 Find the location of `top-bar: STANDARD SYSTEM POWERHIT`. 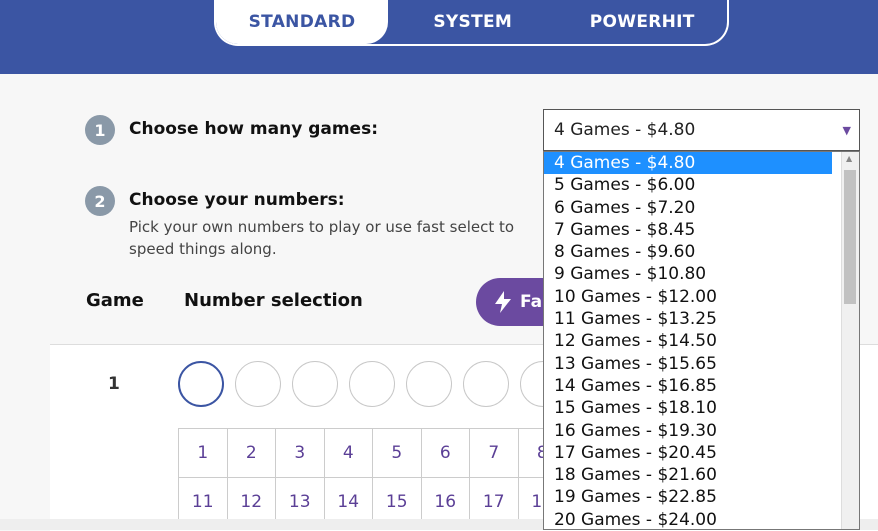

top-bar: STANDARD SYSTEM POWERHIT is located at coordinates (439, 37).